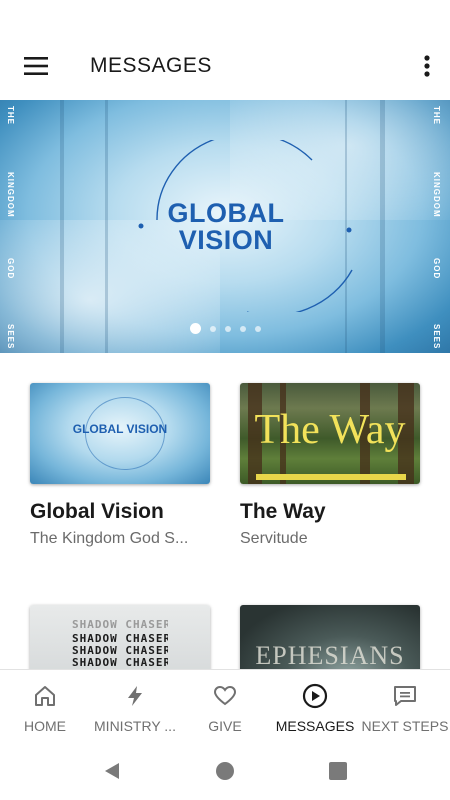 The image size is (450, 800). What do you see at coordinates (135, 696) in the screenshot?
I see `lightning-icon` at bounding box center [135, 696].